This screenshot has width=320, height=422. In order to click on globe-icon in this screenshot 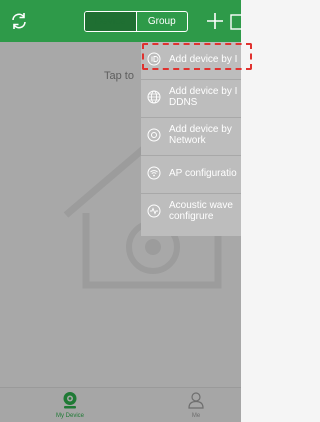, I will do `click(154, 97)`.